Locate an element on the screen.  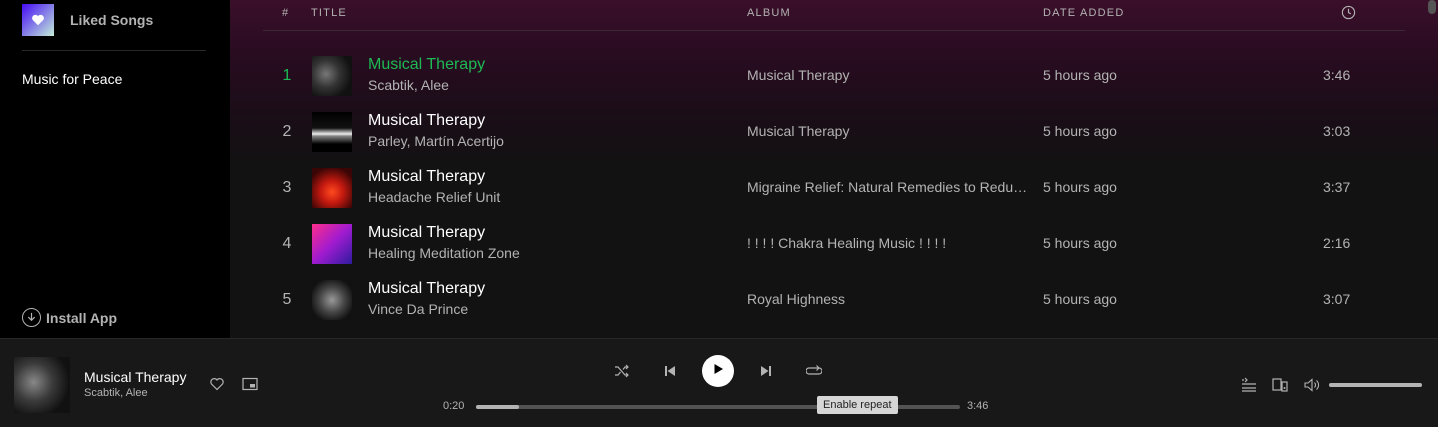
track-duration: 3:07 is located at coordinates (1337, 299).